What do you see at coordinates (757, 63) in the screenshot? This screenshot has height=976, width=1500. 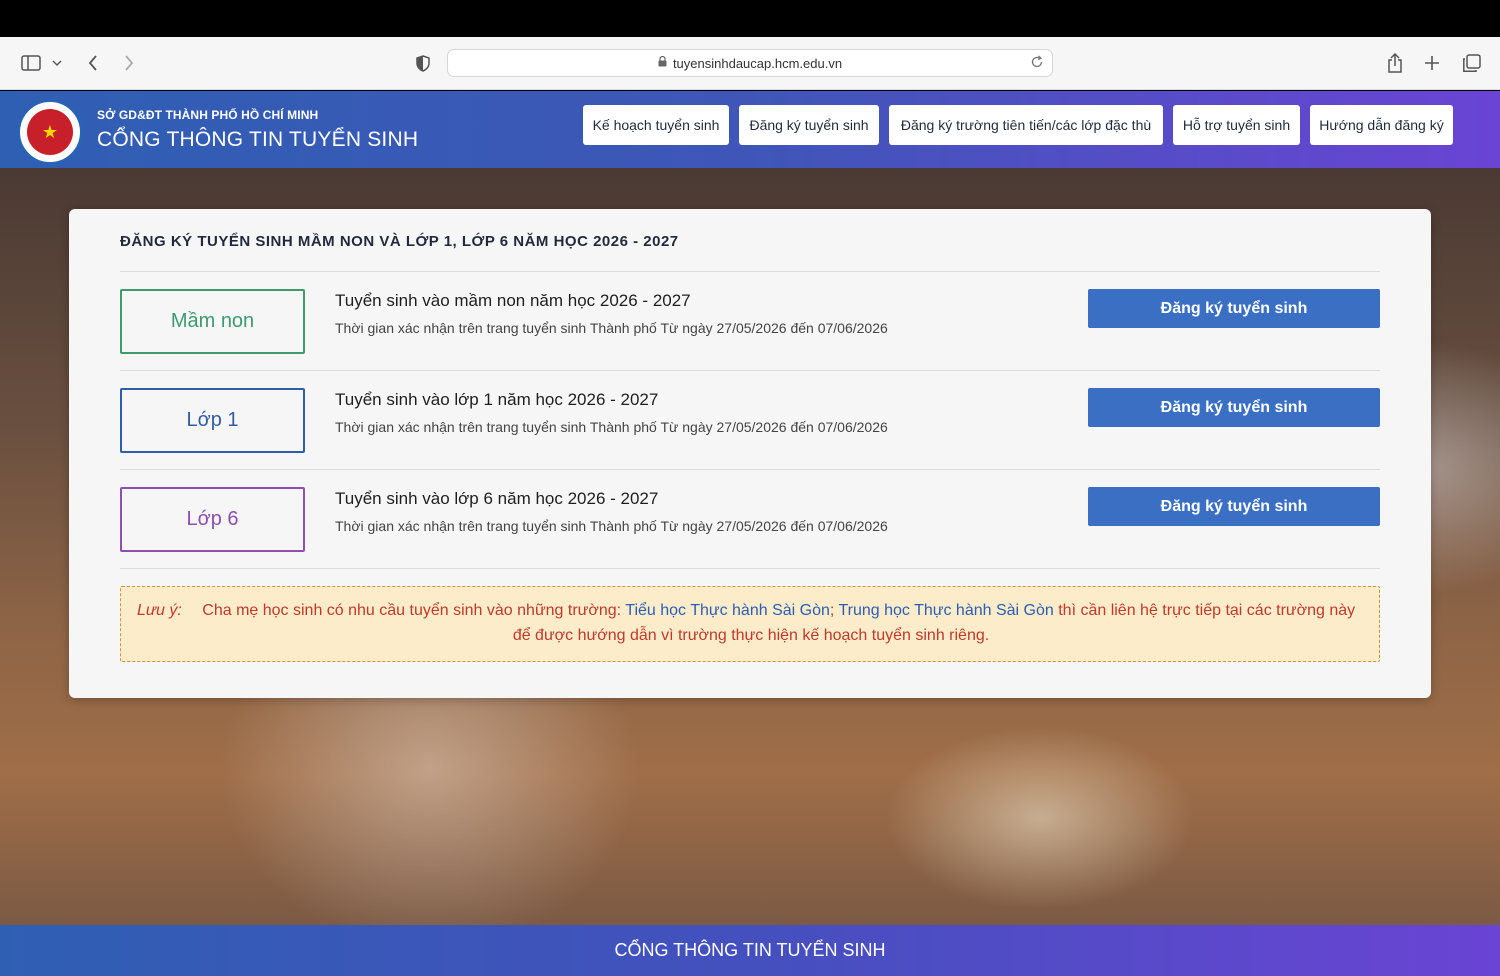 I see `url-text: tuyensinhdaucap.hcm.edu.vn` at bounding box center [757, 63].